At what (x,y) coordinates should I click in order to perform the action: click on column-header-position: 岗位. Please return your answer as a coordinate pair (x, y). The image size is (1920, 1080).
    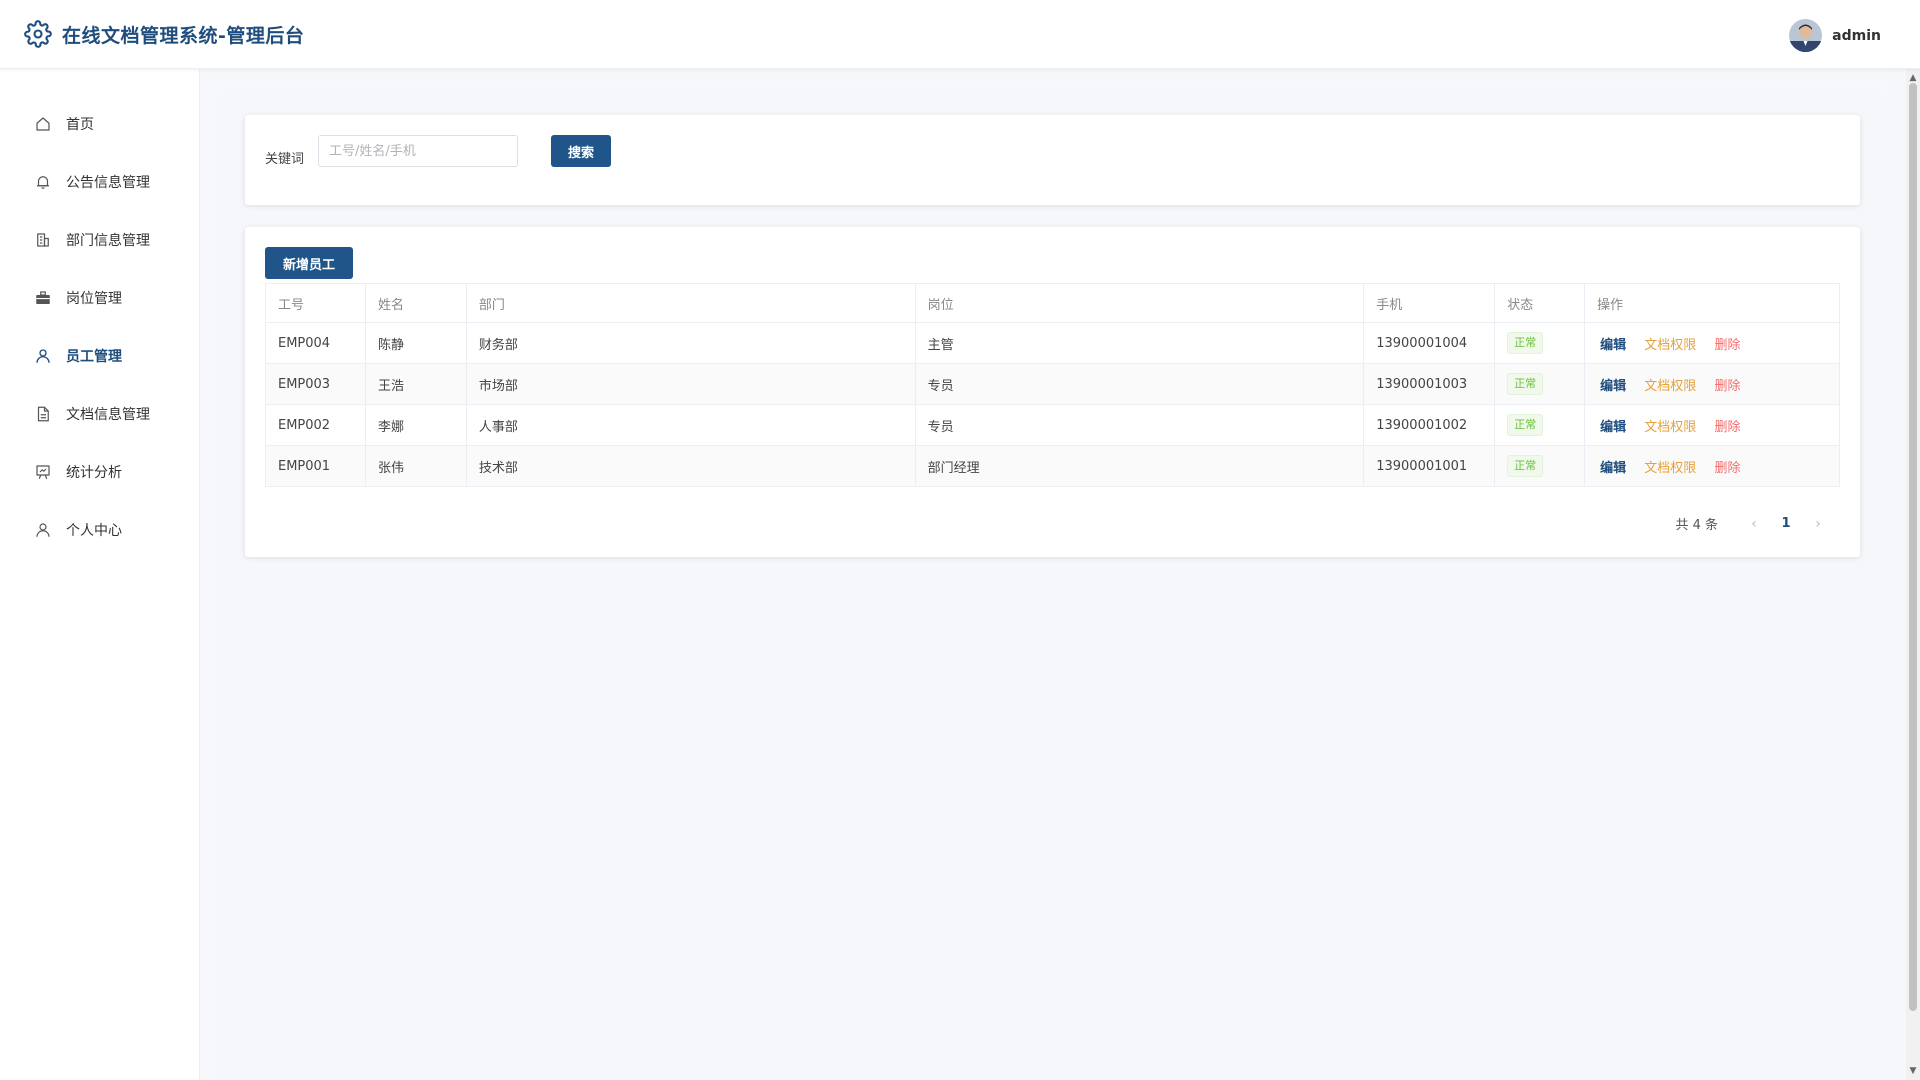
    Looking at the image, I should click on (1139, 303).